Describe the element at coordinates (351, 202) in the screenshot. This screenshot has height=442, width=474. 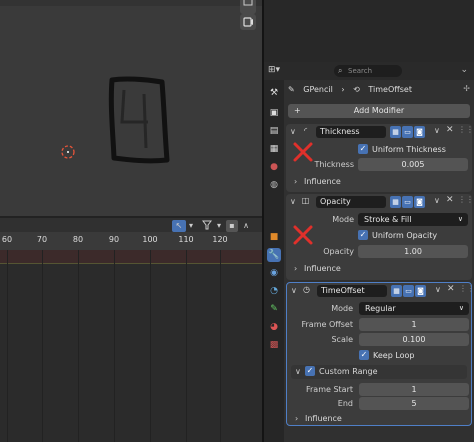
I see `modifier-name-field: Opacity` at that location.